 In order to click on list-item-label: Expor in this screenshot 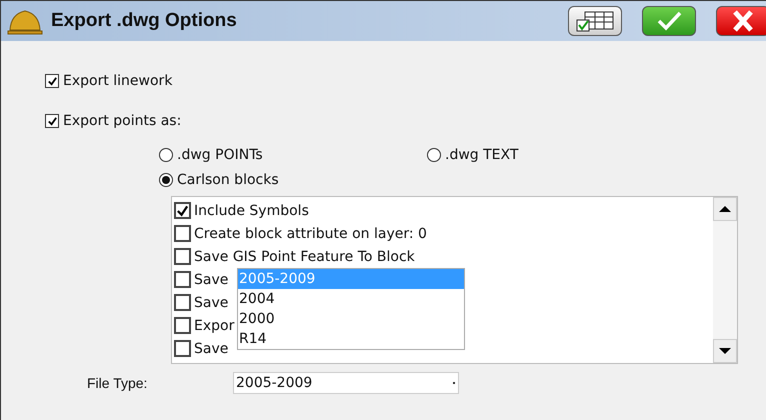, I will do `click(214, 326)`.